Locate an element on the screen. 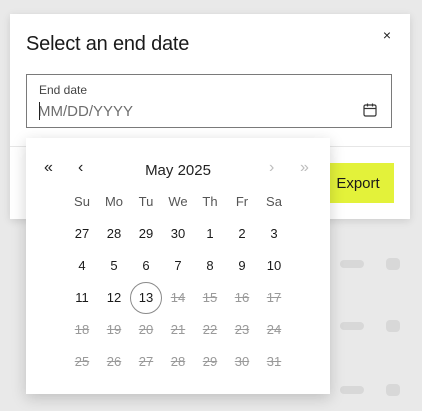 The image size is (422, 411). calendar-day: 24 is located at coordinates (274, 329).